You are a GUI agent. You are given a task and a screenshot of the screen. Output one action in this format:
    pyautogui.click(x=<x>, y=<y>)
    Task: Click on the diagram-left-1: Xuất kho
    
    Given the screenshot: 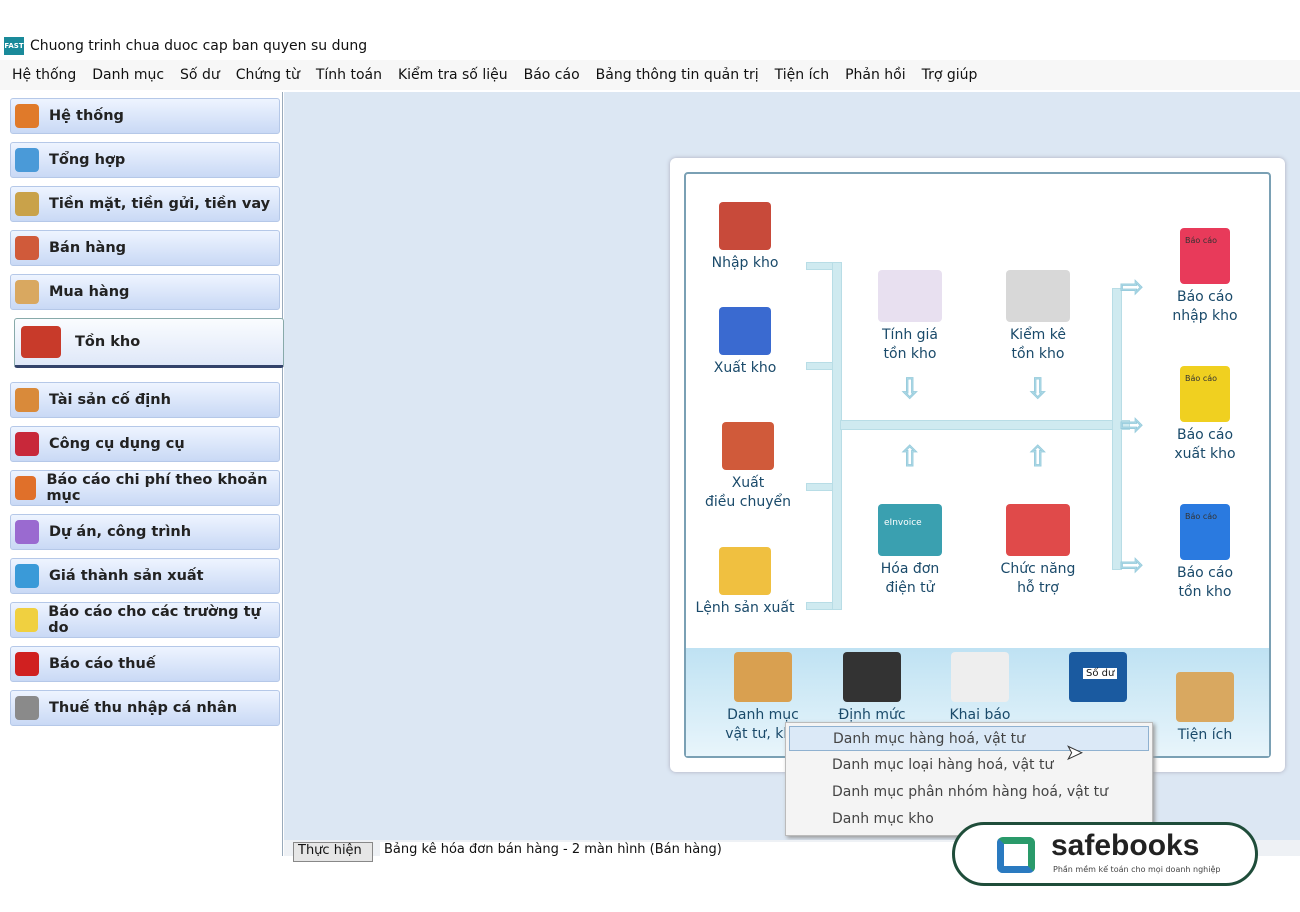 What is the action you would take?
    pyautogui.click(x=745, y=368)
    